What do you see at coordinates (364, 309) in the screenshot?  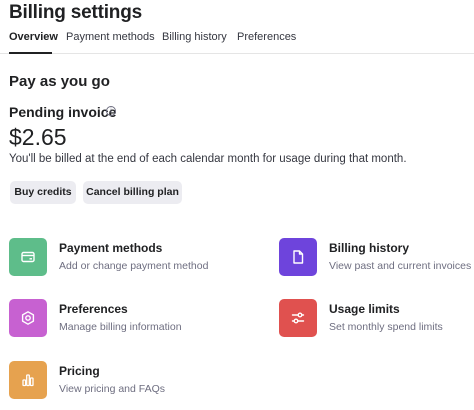 I see `usage-limits-card-title: Usage limits` at bounding box center [364, 309].